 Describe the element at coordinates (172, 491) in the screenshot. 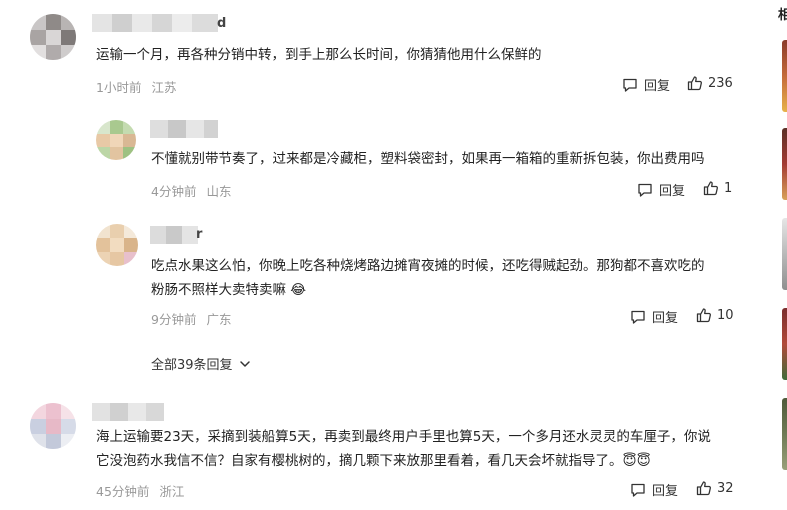

I see `comment-location: 浙江` at that location.